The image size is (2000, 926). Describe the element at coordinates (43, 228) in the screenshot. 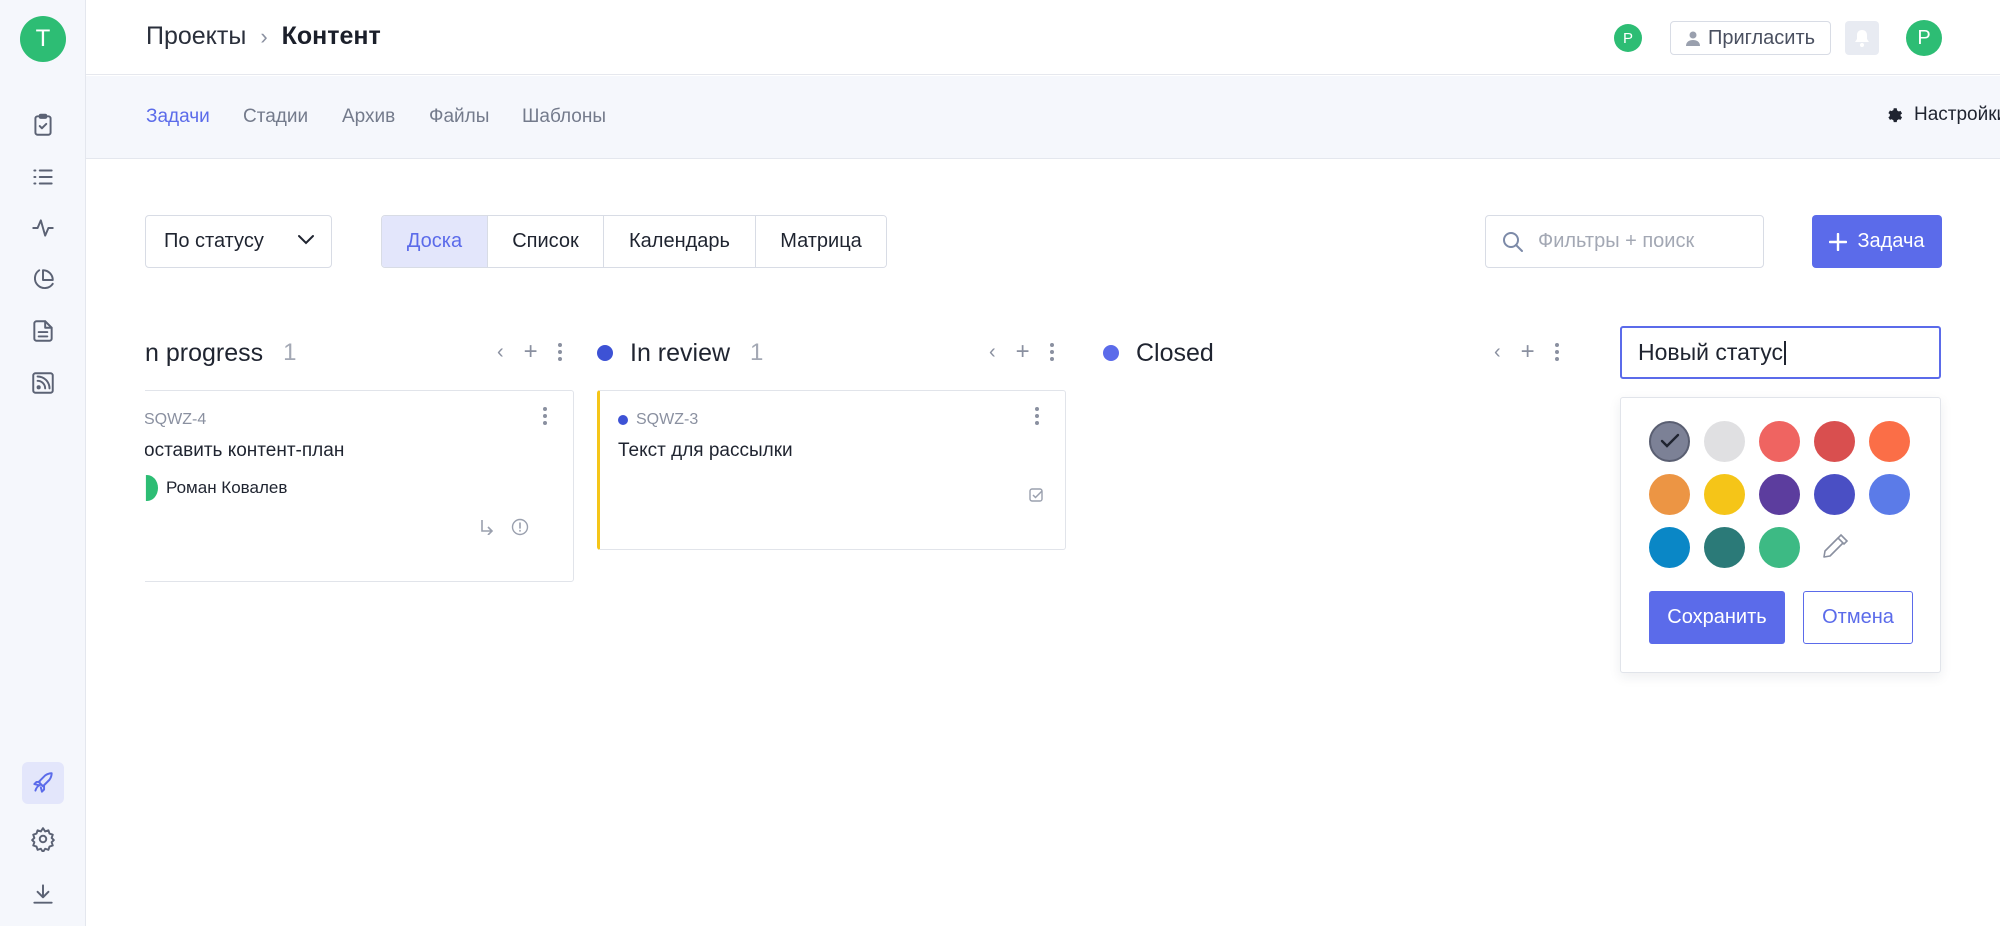

I see `activity-icon` at that location.